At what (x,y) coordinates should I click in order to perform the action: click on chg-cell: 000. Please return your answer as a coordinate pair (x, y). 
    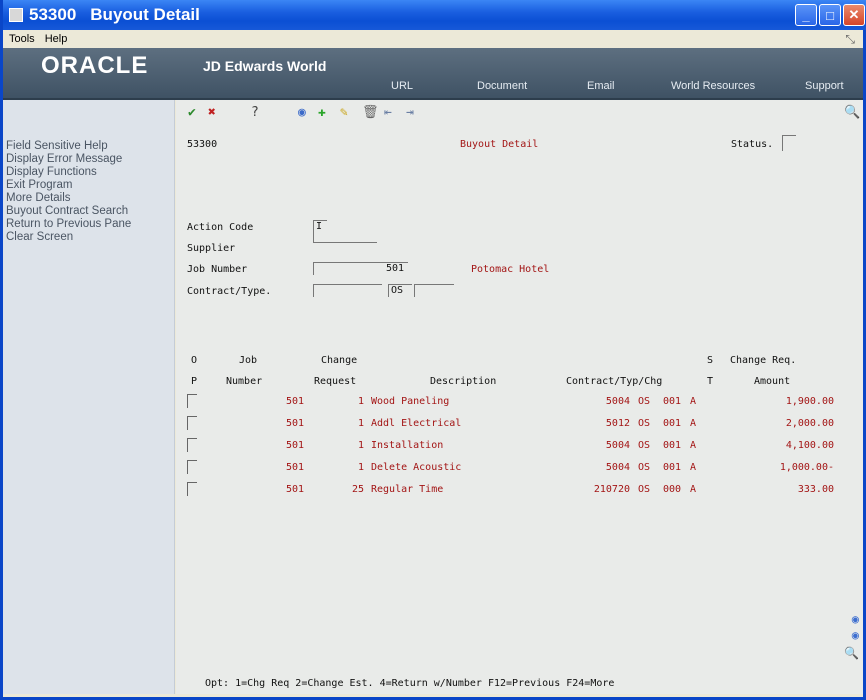
    Looking at the image, I should click on (672, 489).